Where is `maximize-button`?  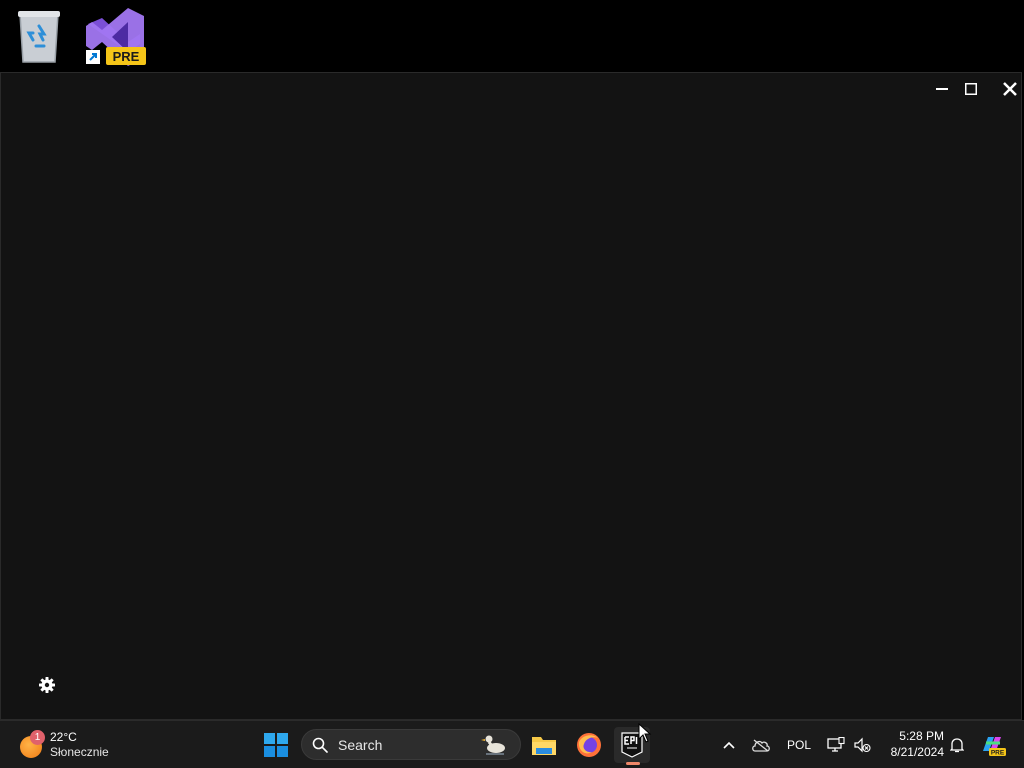 maximize-button is located at coordinates (971, 89).